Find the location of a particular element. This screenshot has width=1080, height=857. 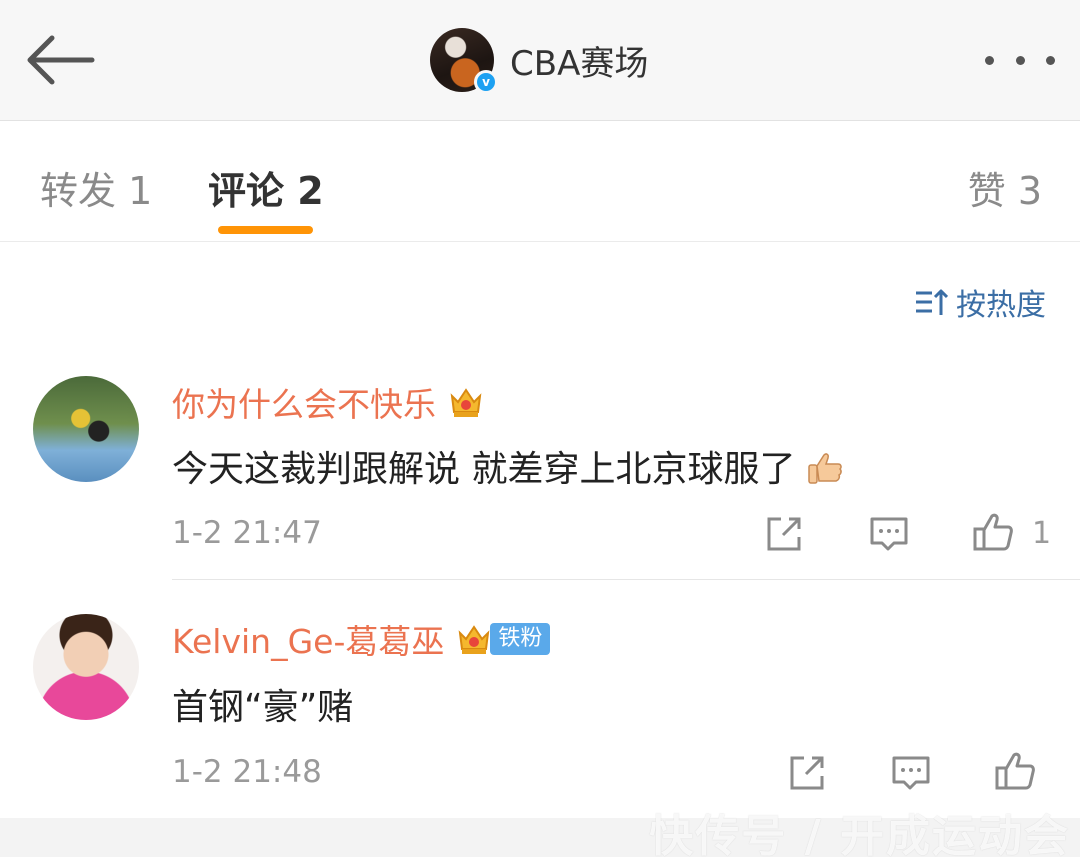

sort-by-heat-button: 按热度 is located at coordinates (980, 302).